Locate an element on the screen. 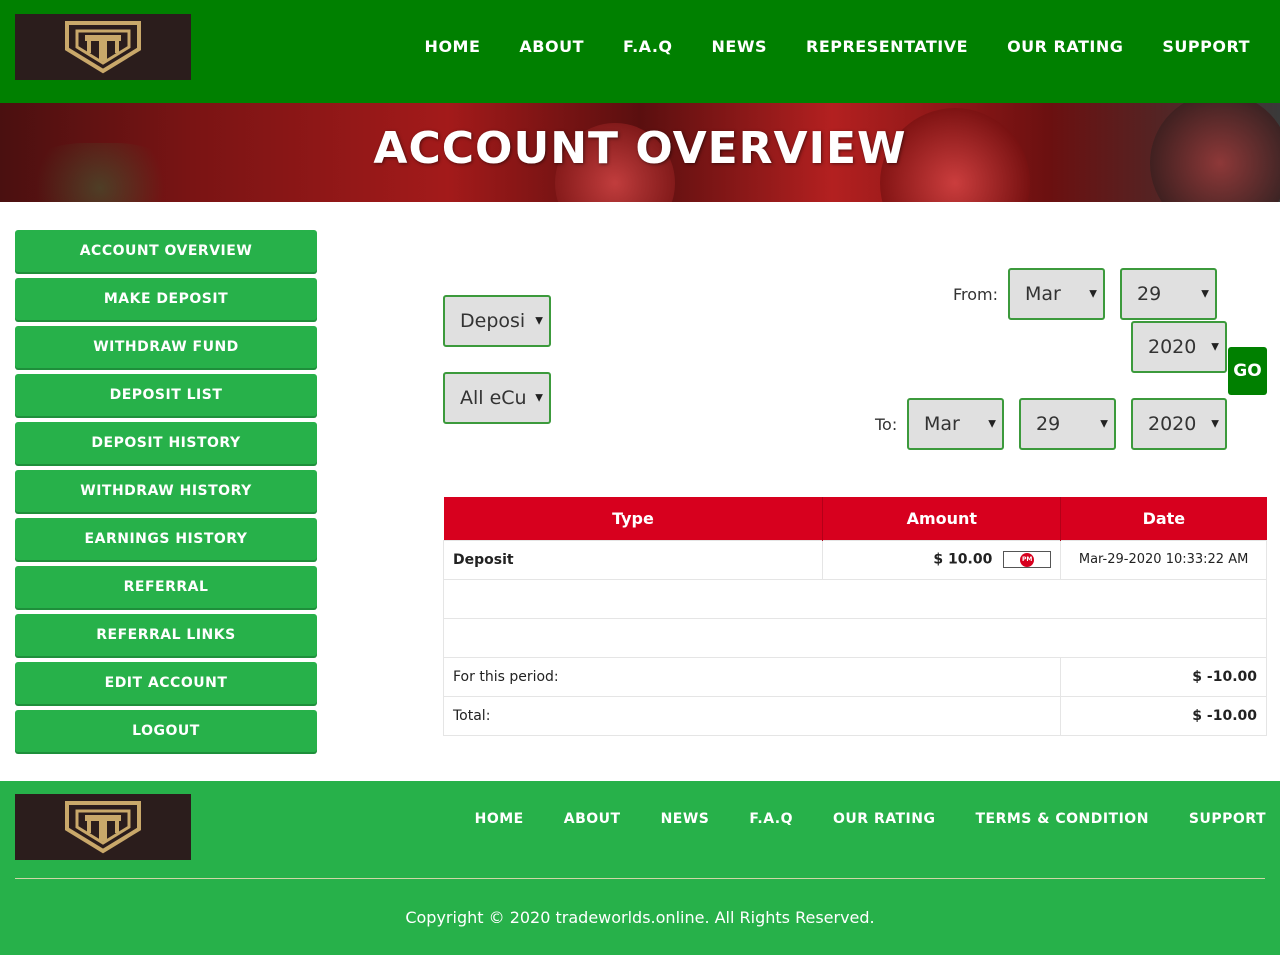 Image resolution: width=1280 pixels, height=955 pixels. sidebar-item-logout: LOGOUT is located at coordinates (166, 731).